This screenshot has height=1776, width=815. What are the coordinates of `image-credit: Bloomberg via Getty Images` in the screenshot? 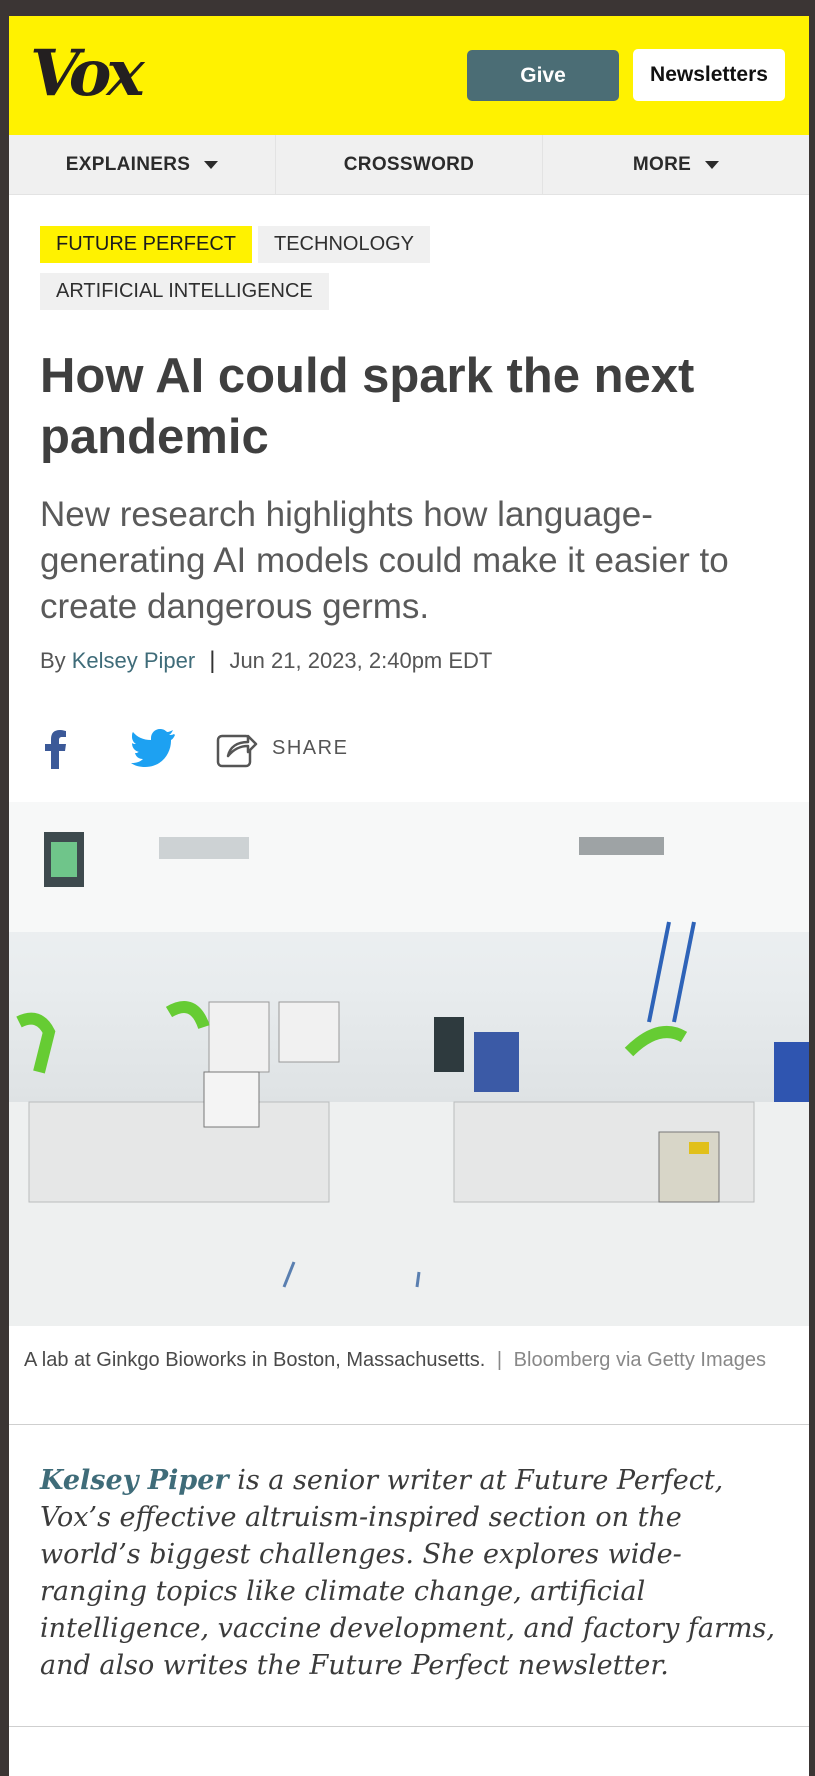 It's located at (640, 1360).